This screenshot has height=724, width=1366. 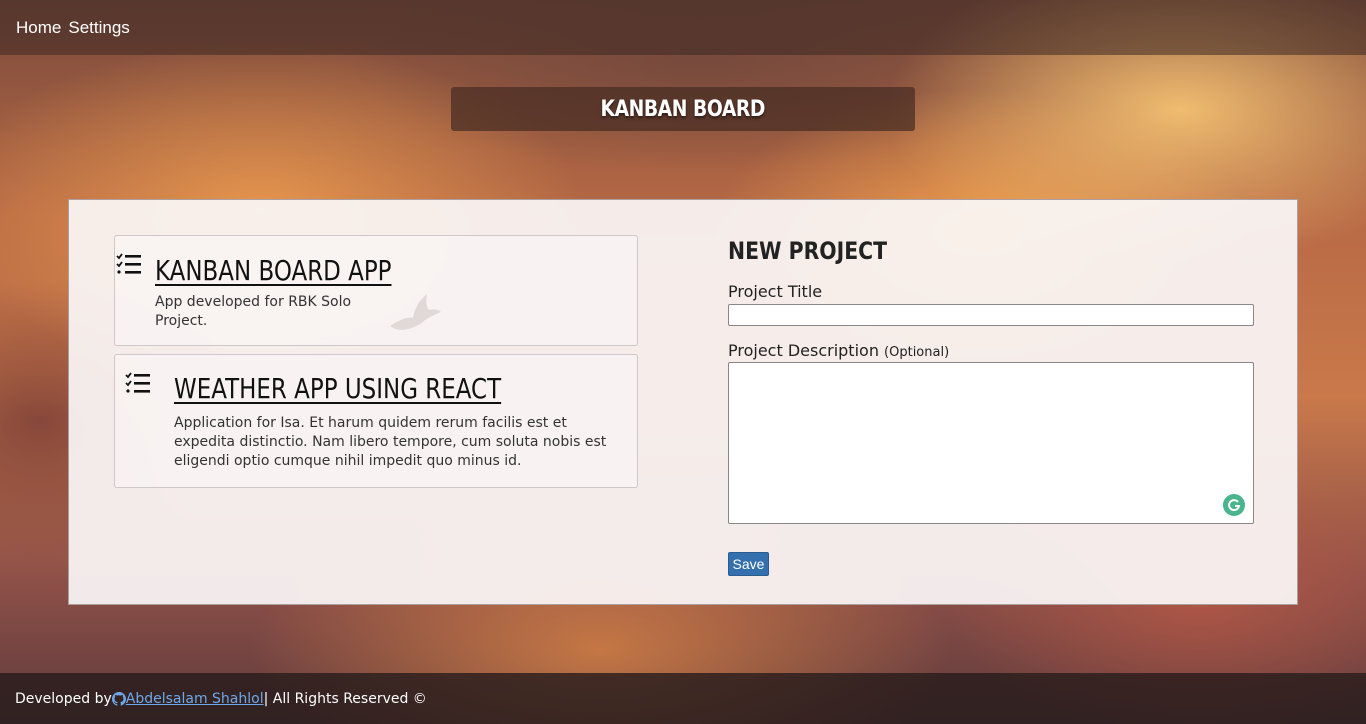 What do you see at coordinates (38, 28) in the screenshot?
I see `nav-home-link: Home` at bounding box center [38, 28].